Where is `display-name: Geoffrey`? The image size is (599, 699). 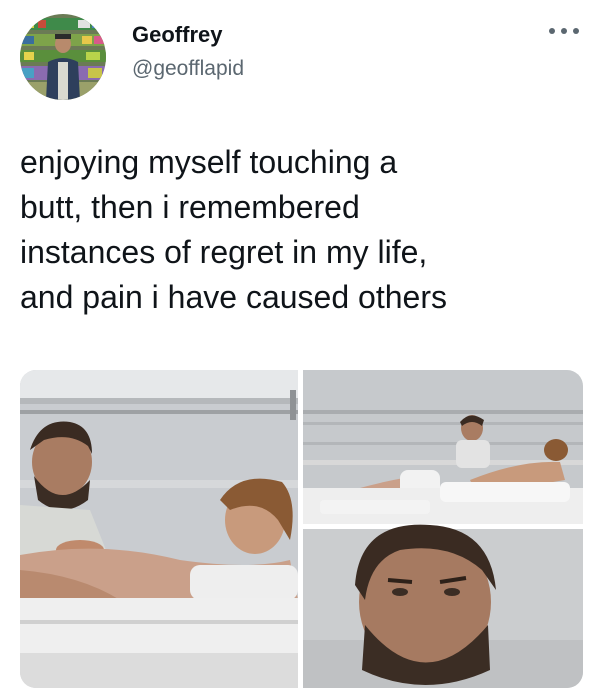
display-name: Geoffrey is located at coordinates (177, 35).